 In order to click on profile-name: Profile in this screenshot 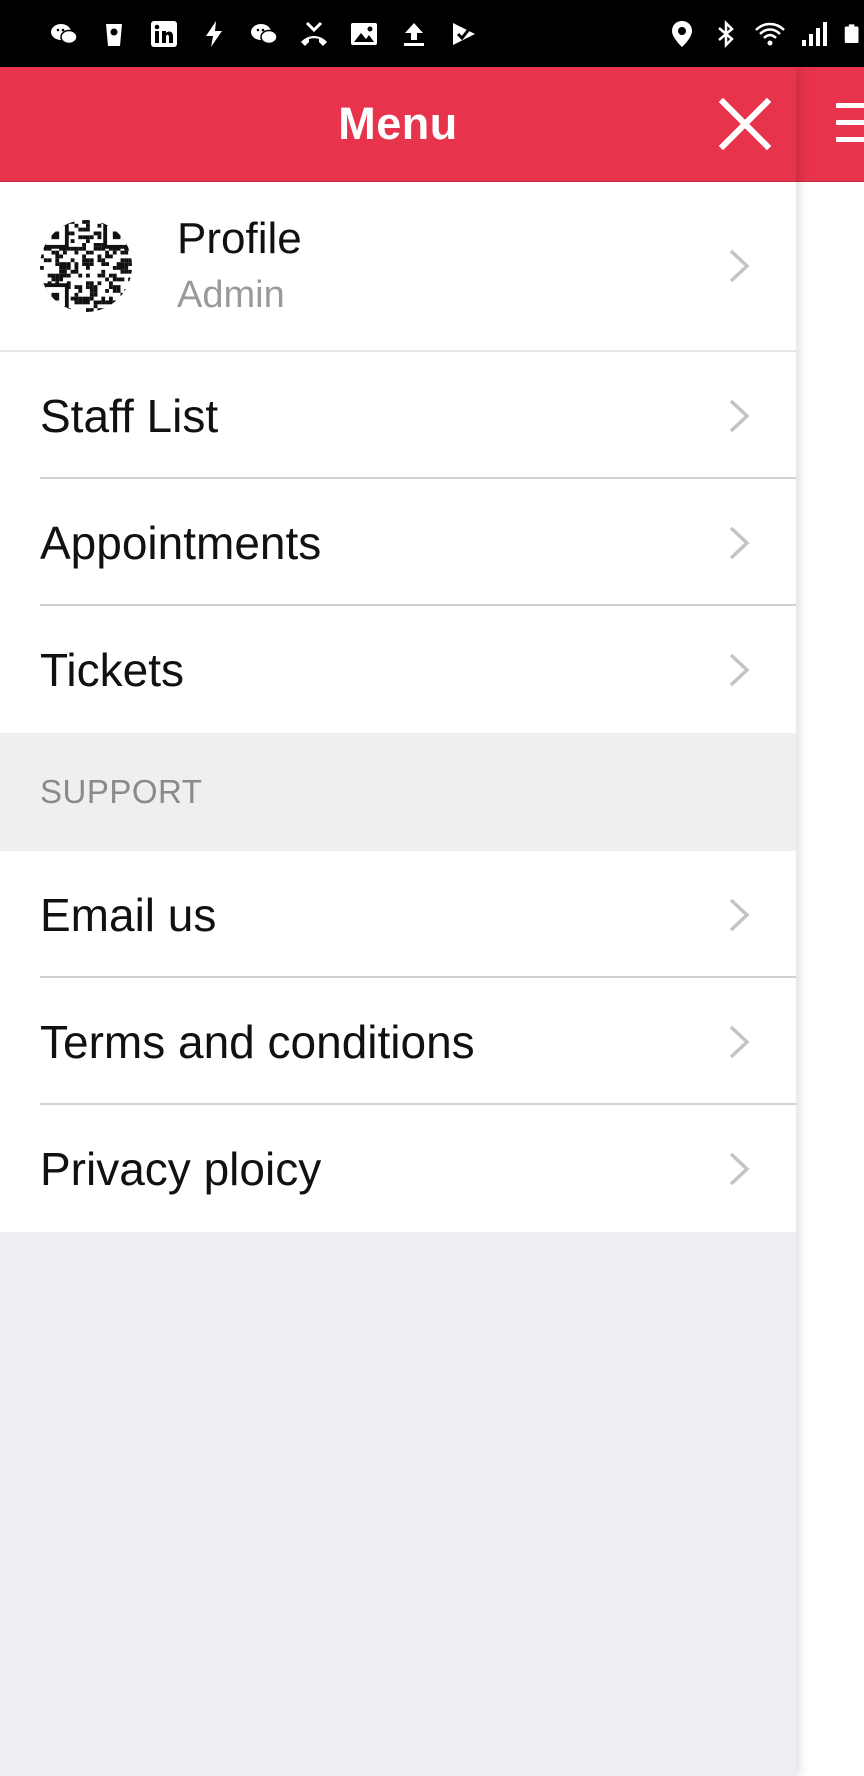, I will do `click(239, 238)`.